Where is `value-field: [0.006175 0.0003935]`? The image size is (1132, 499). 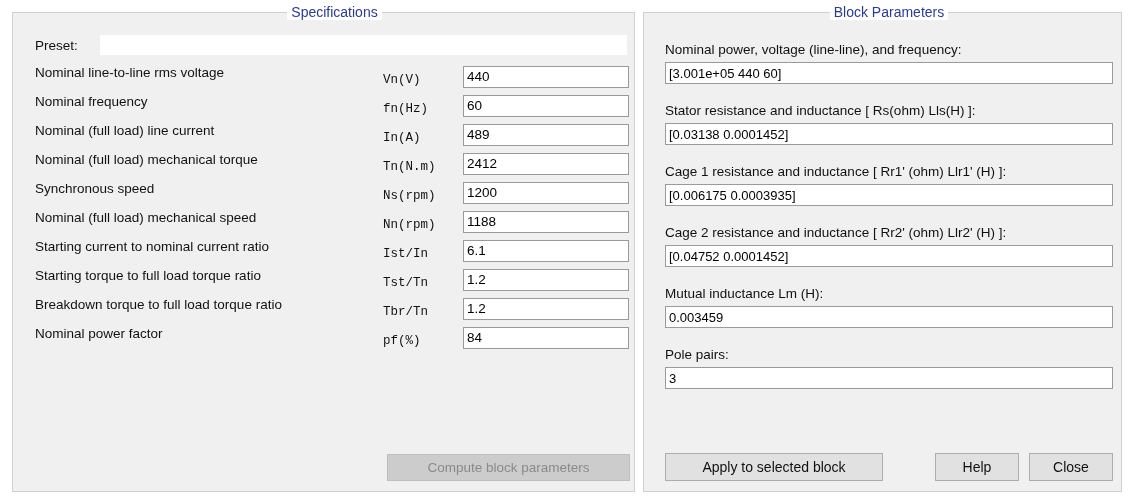 value-field: [0.006175 0.0003935] is located at coordinates (889, 195).